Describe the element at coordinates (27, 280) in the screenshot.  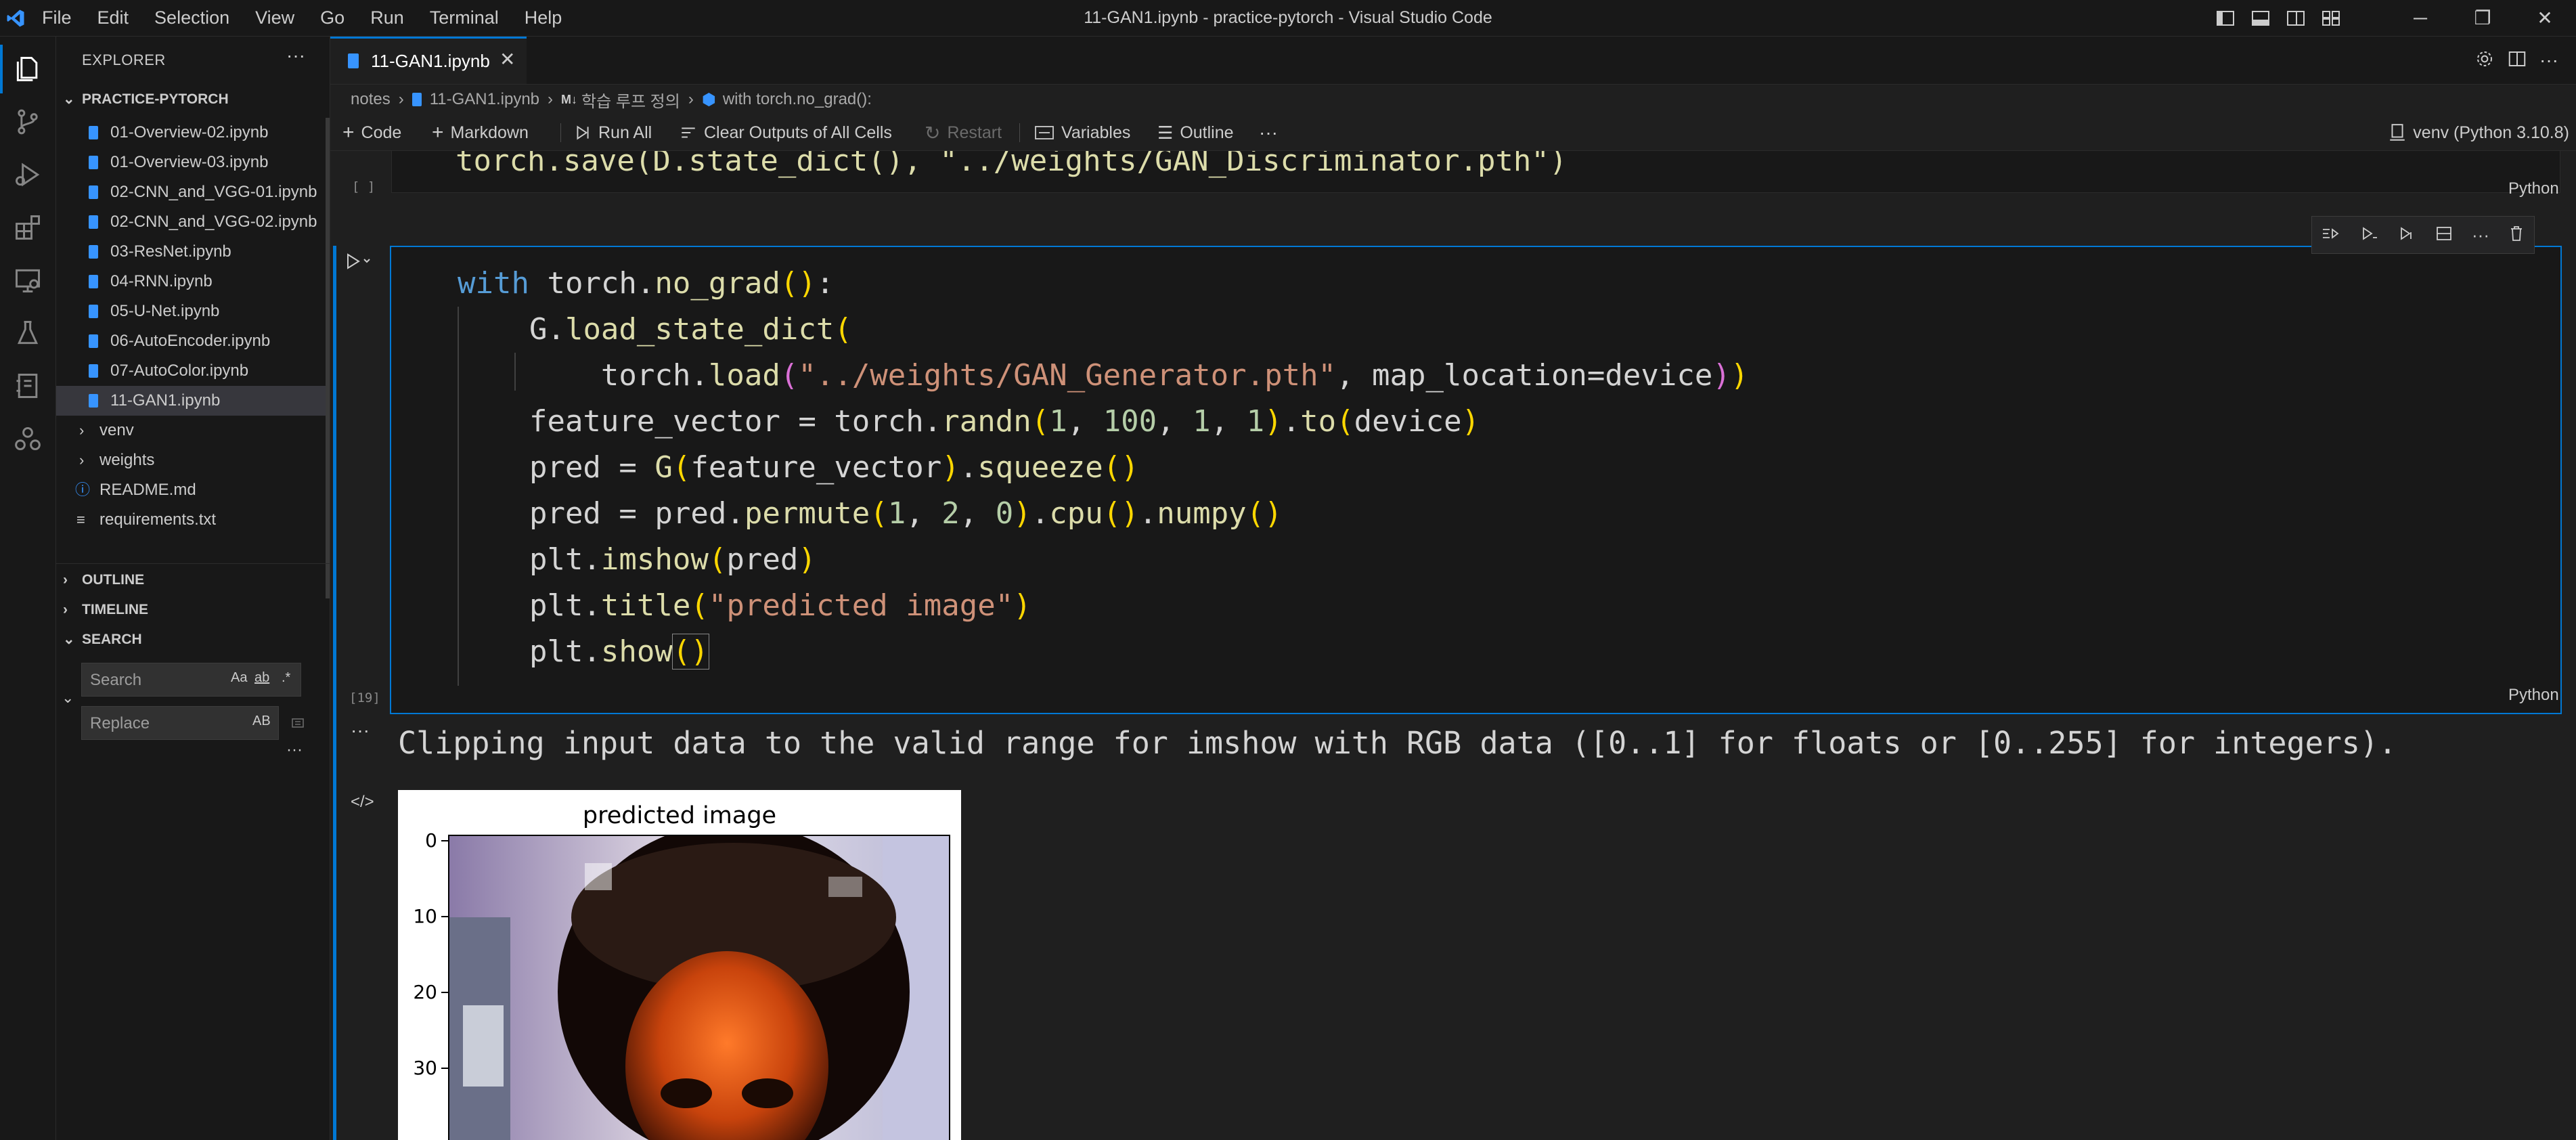
I see `remote-explorer-icon` at that location.